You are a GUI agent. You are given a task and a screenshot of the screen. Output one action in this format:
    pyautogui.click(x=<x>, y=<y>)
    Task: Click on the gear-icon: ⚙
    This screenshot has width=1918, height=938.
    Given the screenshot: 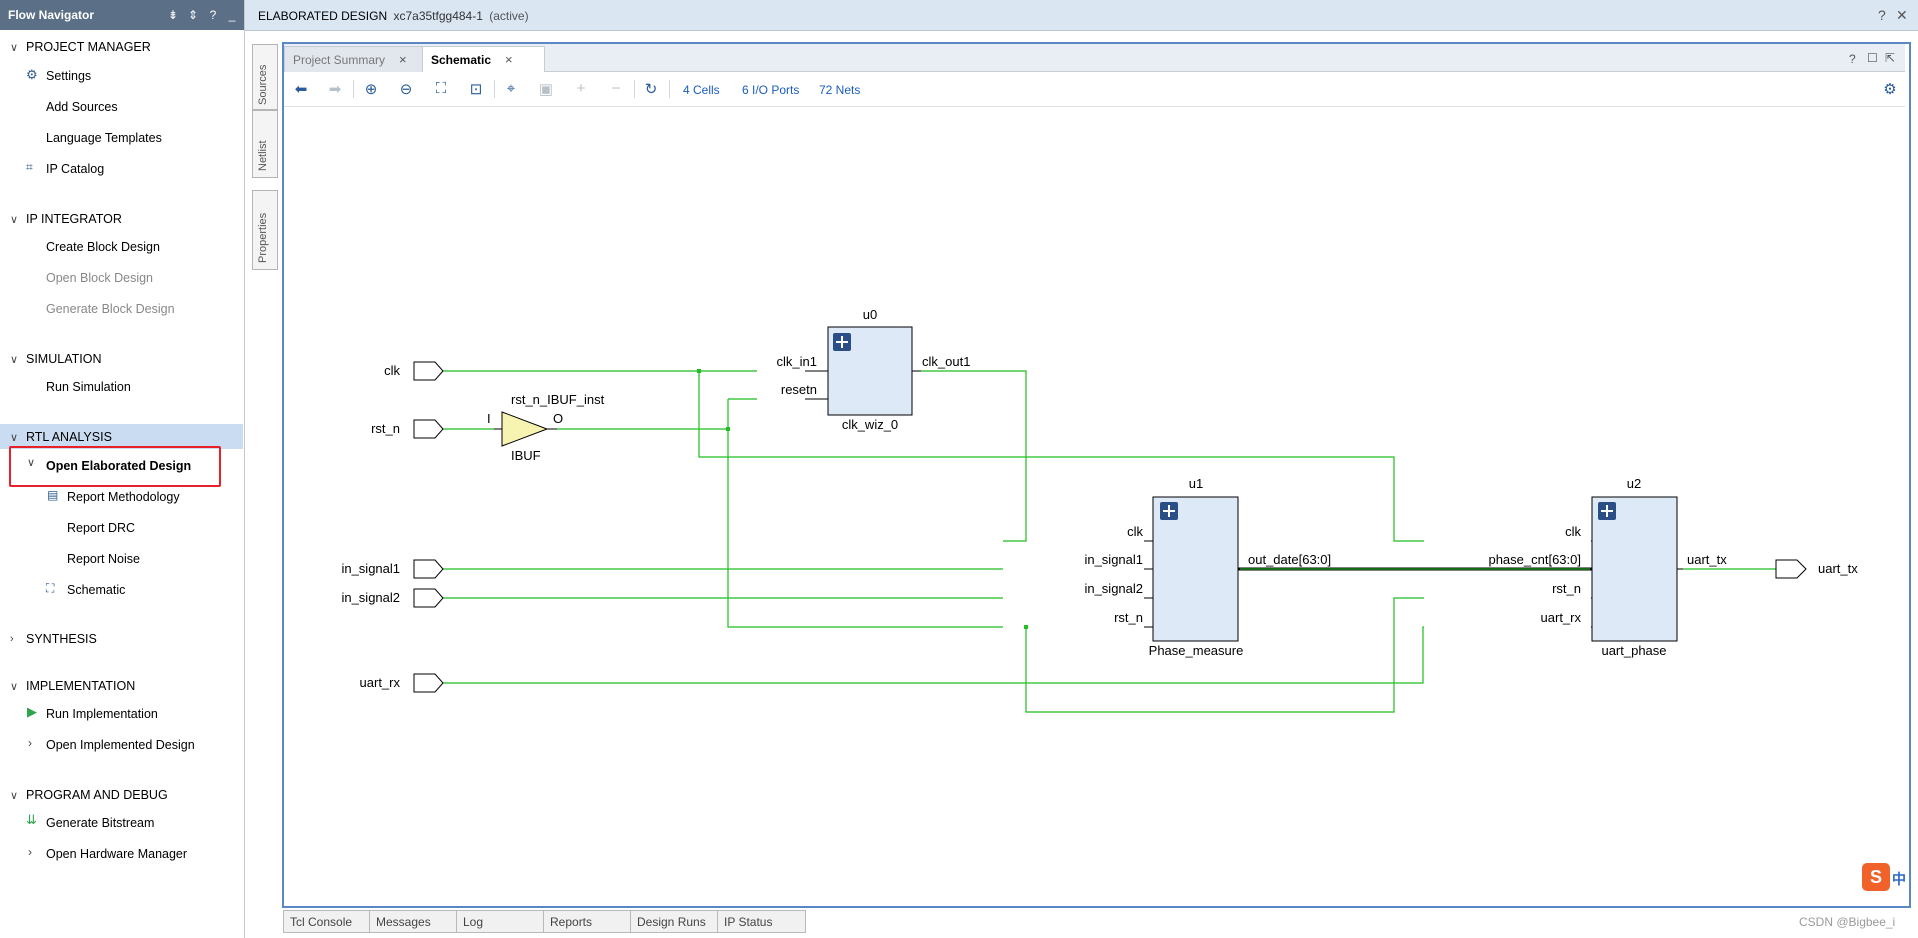 What is the action you would take?
    pyautogui.click(x=1890, y=89)
    